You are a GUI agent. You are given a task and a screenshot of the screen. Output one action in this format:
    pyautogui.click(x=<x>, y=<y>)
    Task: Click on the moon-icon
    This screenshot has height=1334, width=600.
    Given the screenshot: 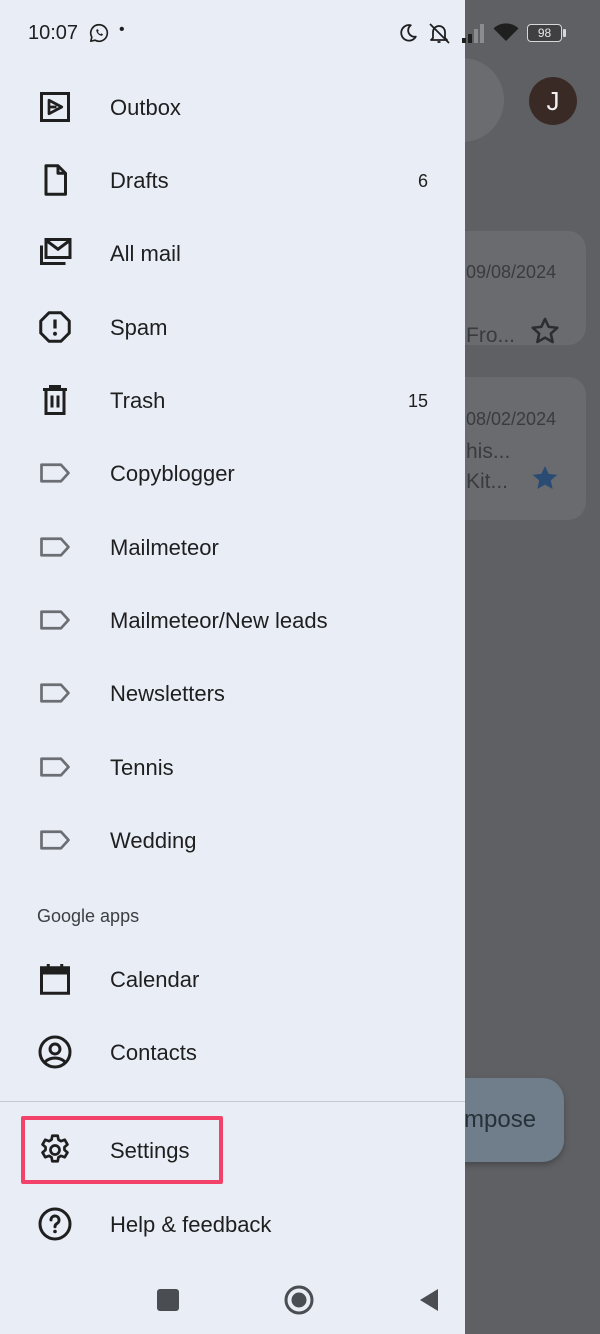 What is the action you would take?
    pyautogui.click(x=408, y=33)
    